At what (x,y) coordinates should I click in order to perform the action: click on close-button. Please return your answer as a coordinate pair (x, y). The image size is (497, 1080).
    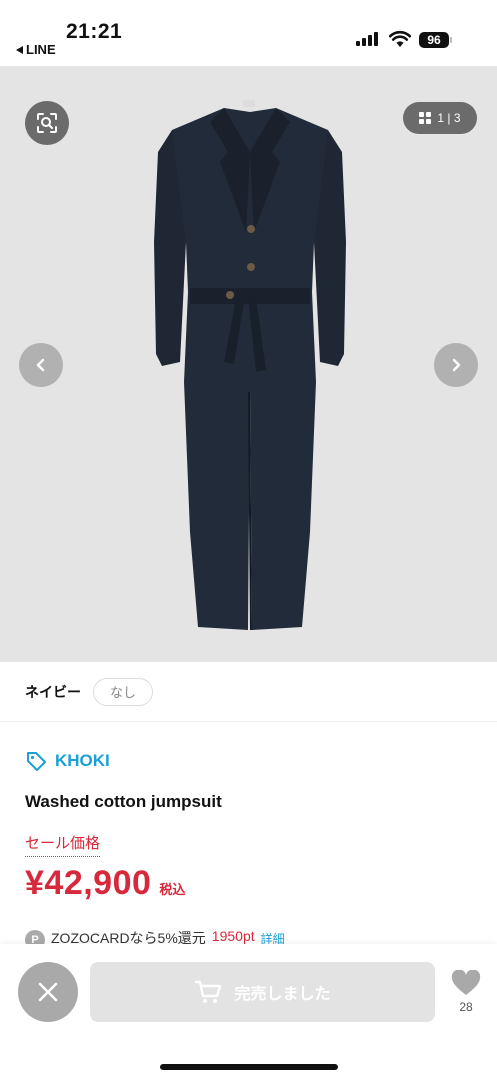
    Looking at the image, I should click on (48, 992).